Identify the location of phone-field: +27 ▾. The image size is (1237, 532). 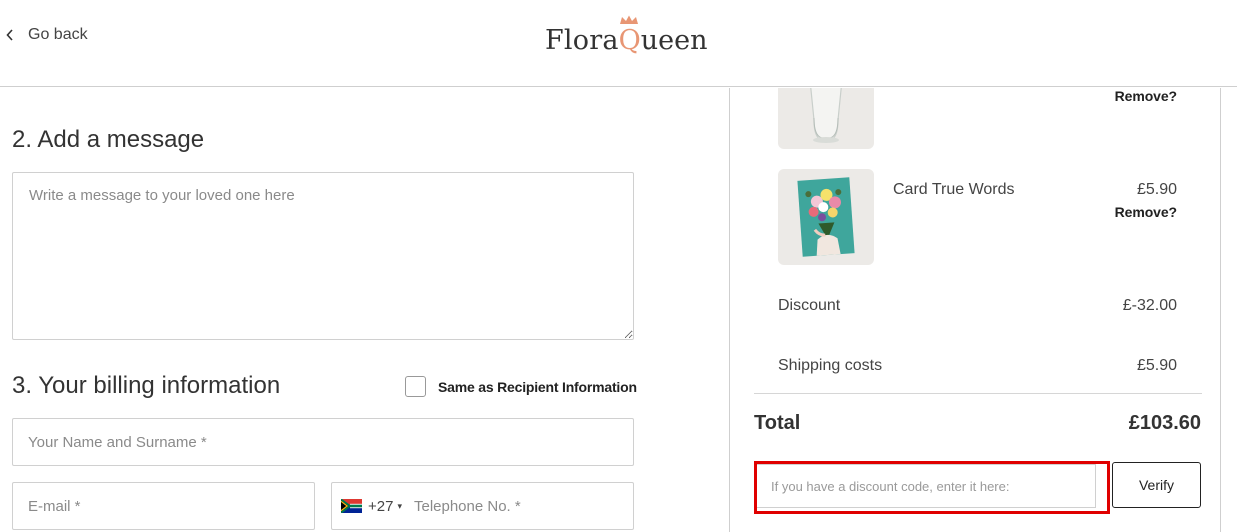
(482, 506).